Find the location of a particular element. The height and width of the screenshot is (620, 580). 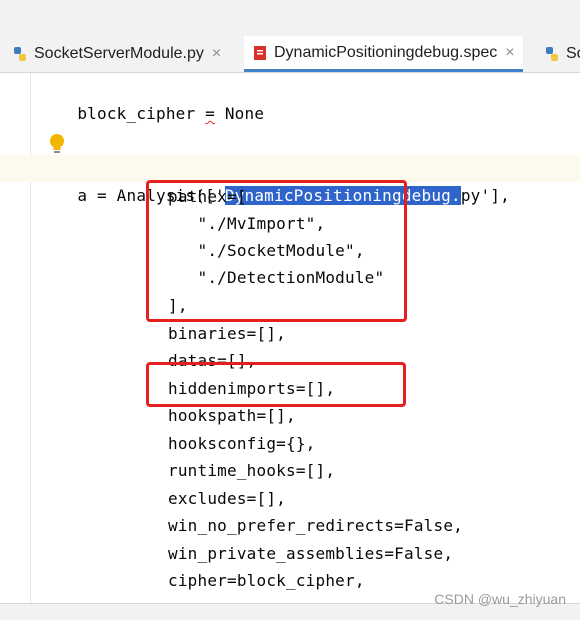

tab-label: DynamicPositioningdebug.spec is located at coordinates (386, 52).